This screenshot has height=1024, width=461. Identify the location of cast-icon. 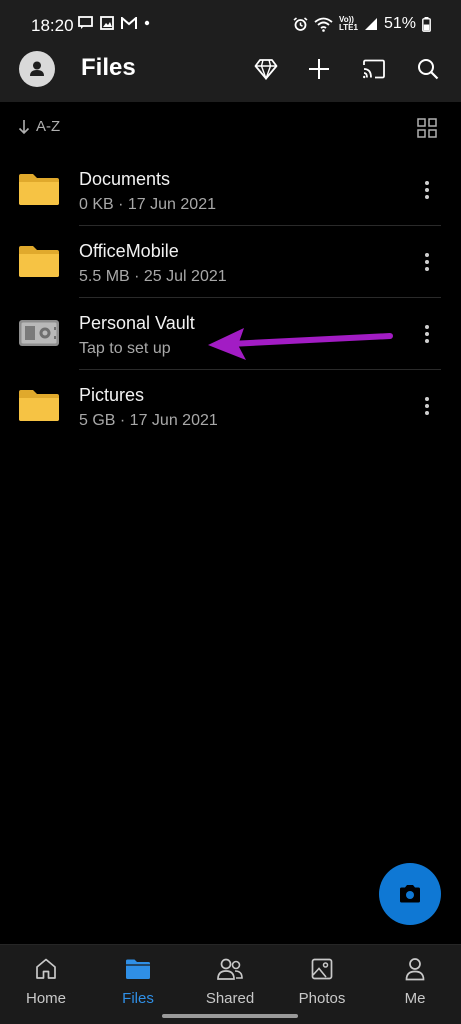
(374, 69).